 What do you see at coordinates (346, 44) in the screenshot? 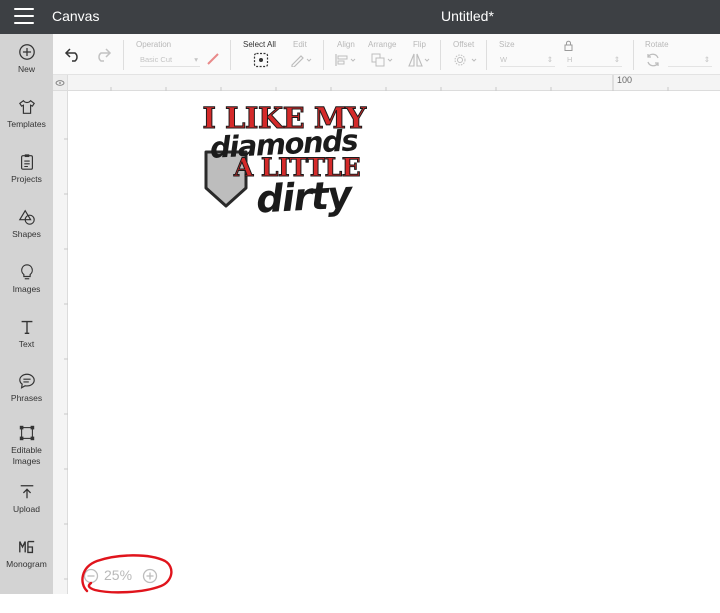
I see `align-label: Align` at bounding box center [346, 44].